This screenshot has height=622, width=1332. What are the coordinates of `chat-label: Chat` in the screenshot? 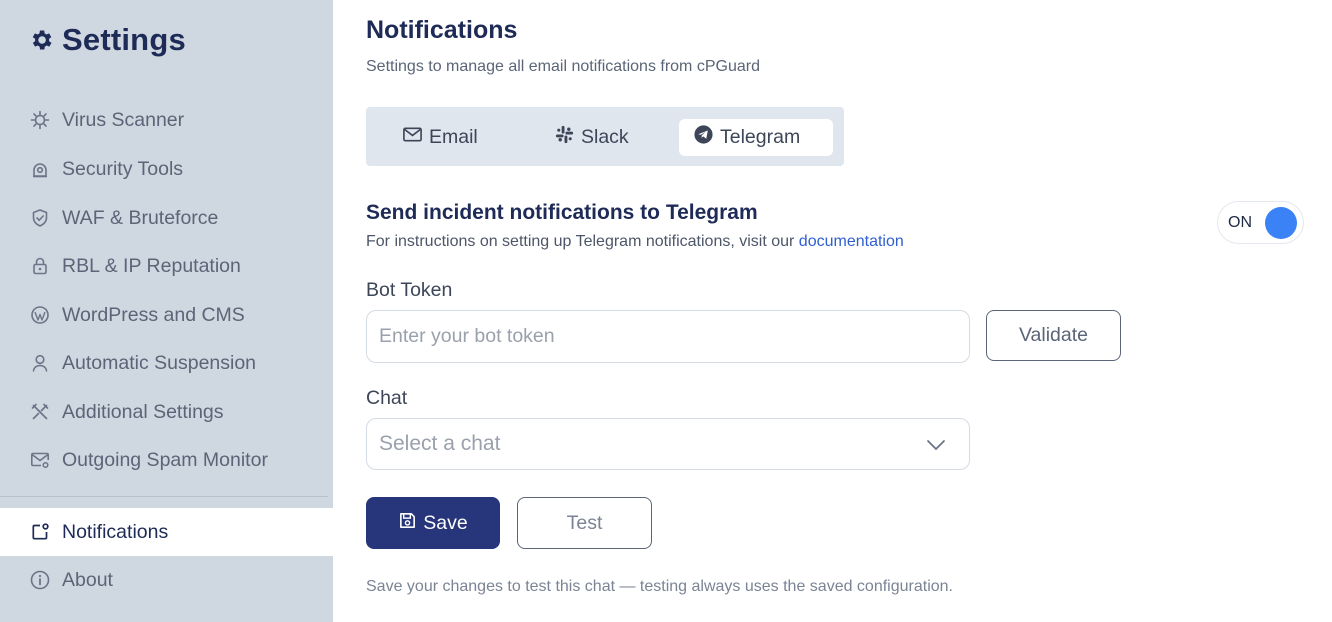 It's located at (387, 398).